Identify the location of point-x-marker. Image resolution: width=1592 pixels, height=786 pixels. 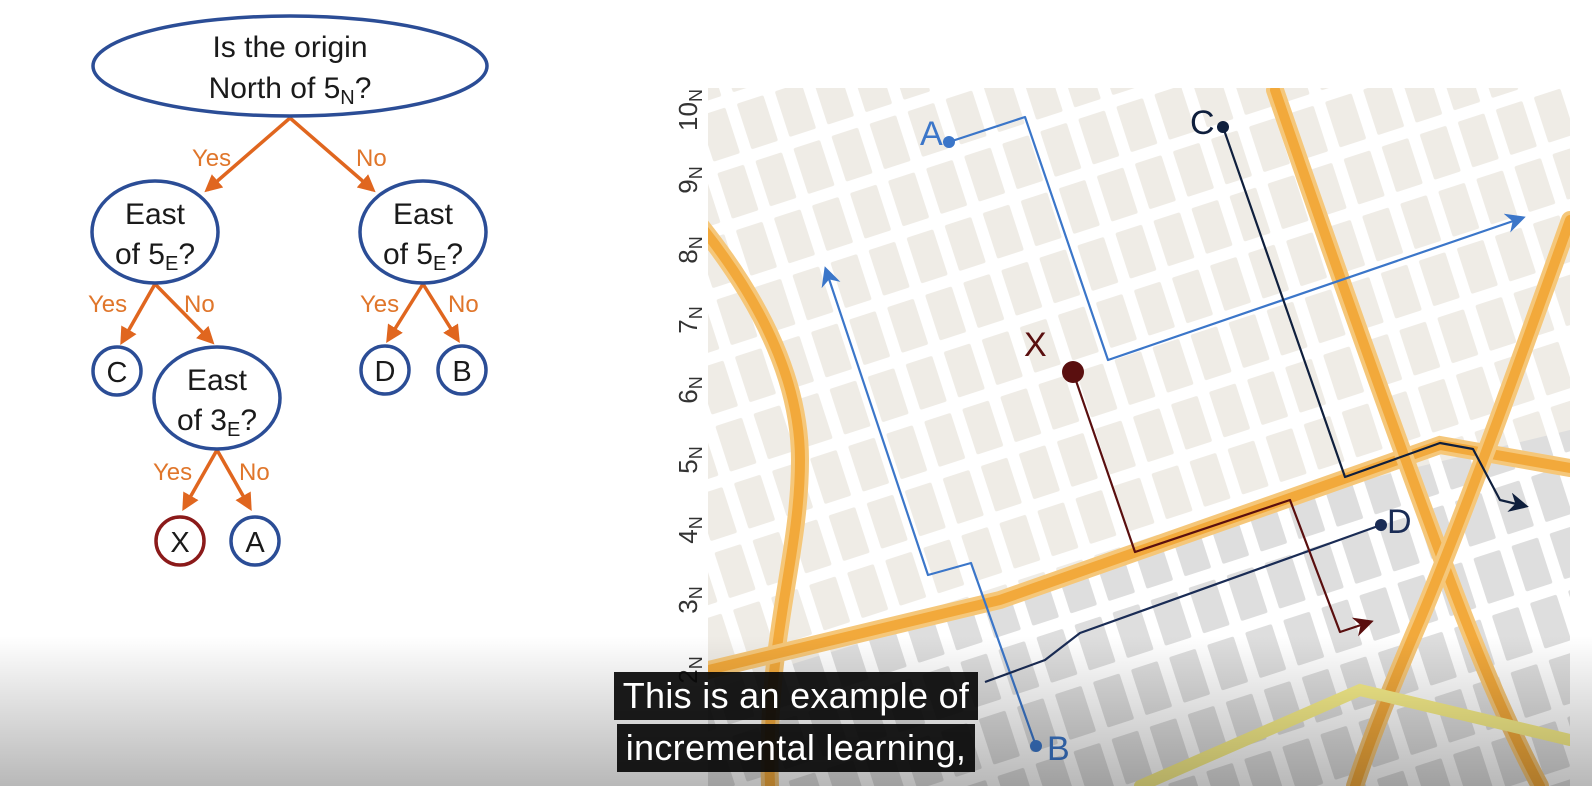
(1073, 372).